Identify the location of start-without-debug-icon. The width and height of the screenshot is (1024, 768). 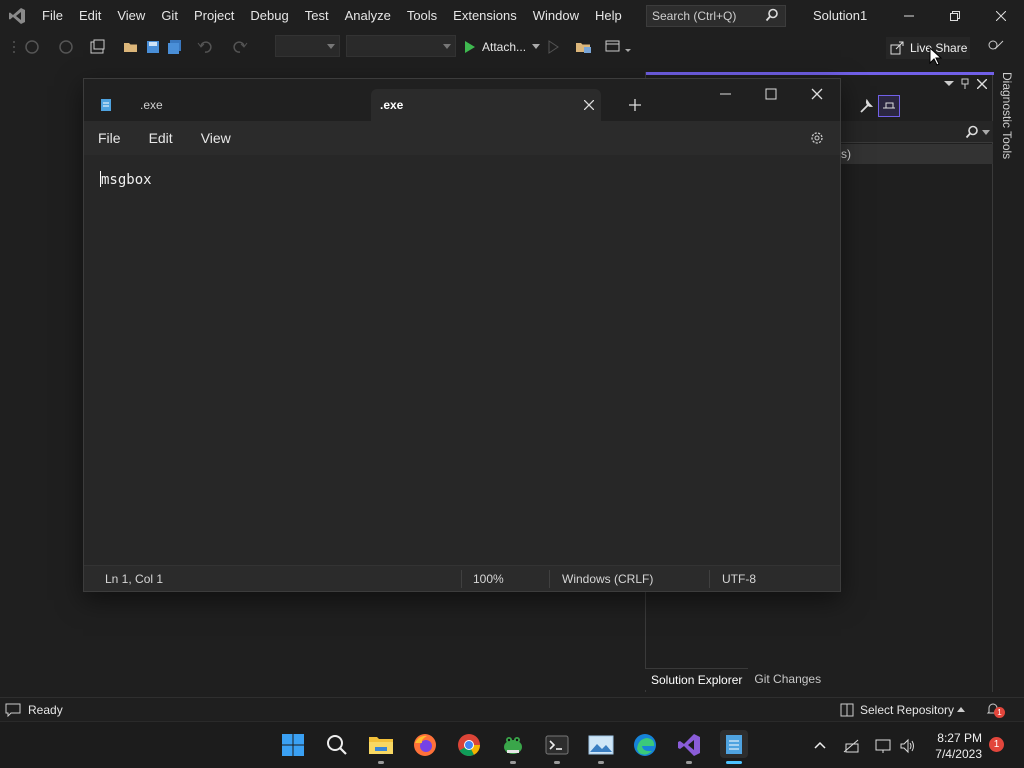
(553, 47).